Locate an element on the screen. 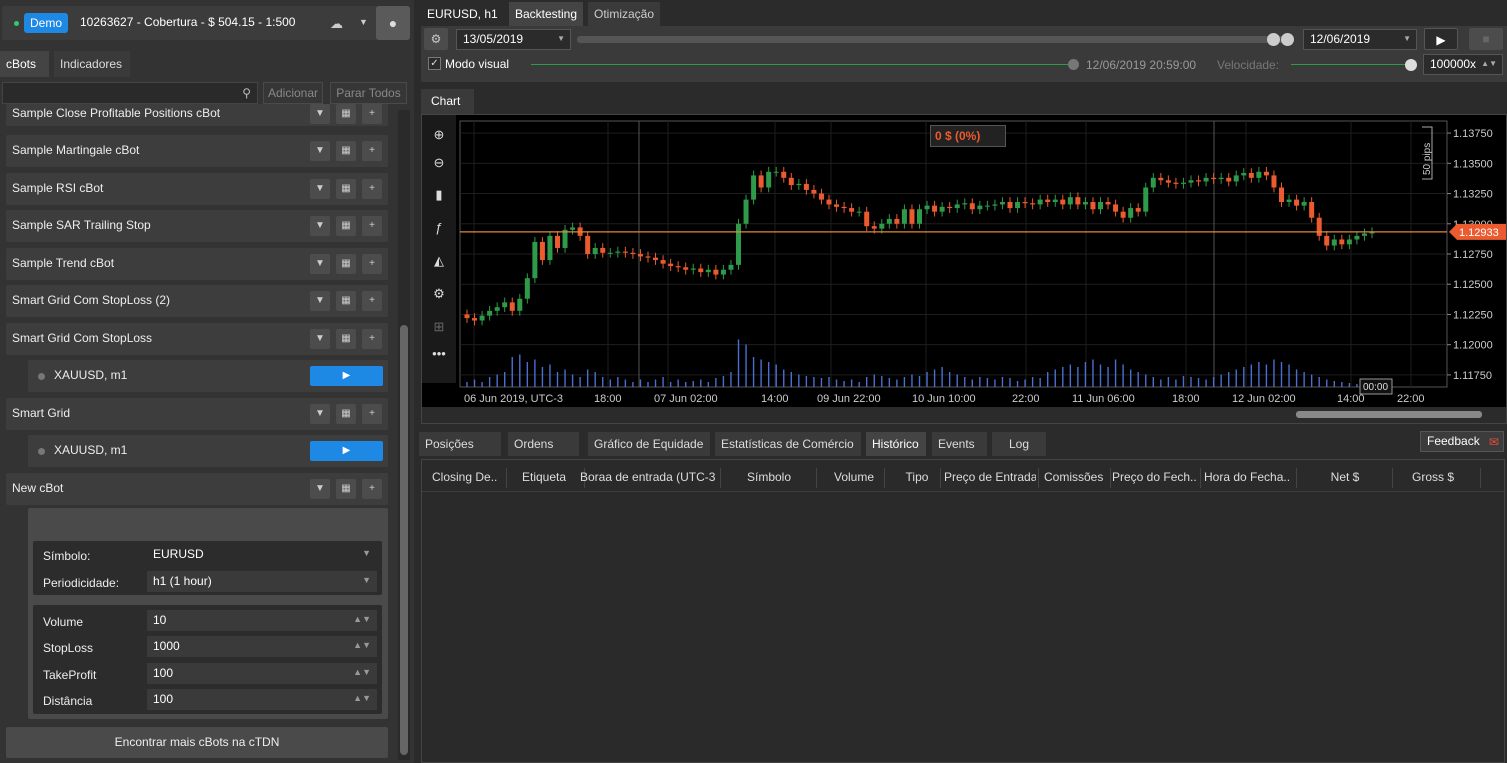 The width and height of the screenshot is (1507, 763). column-header: Volume is located at coordinates (854, 477).